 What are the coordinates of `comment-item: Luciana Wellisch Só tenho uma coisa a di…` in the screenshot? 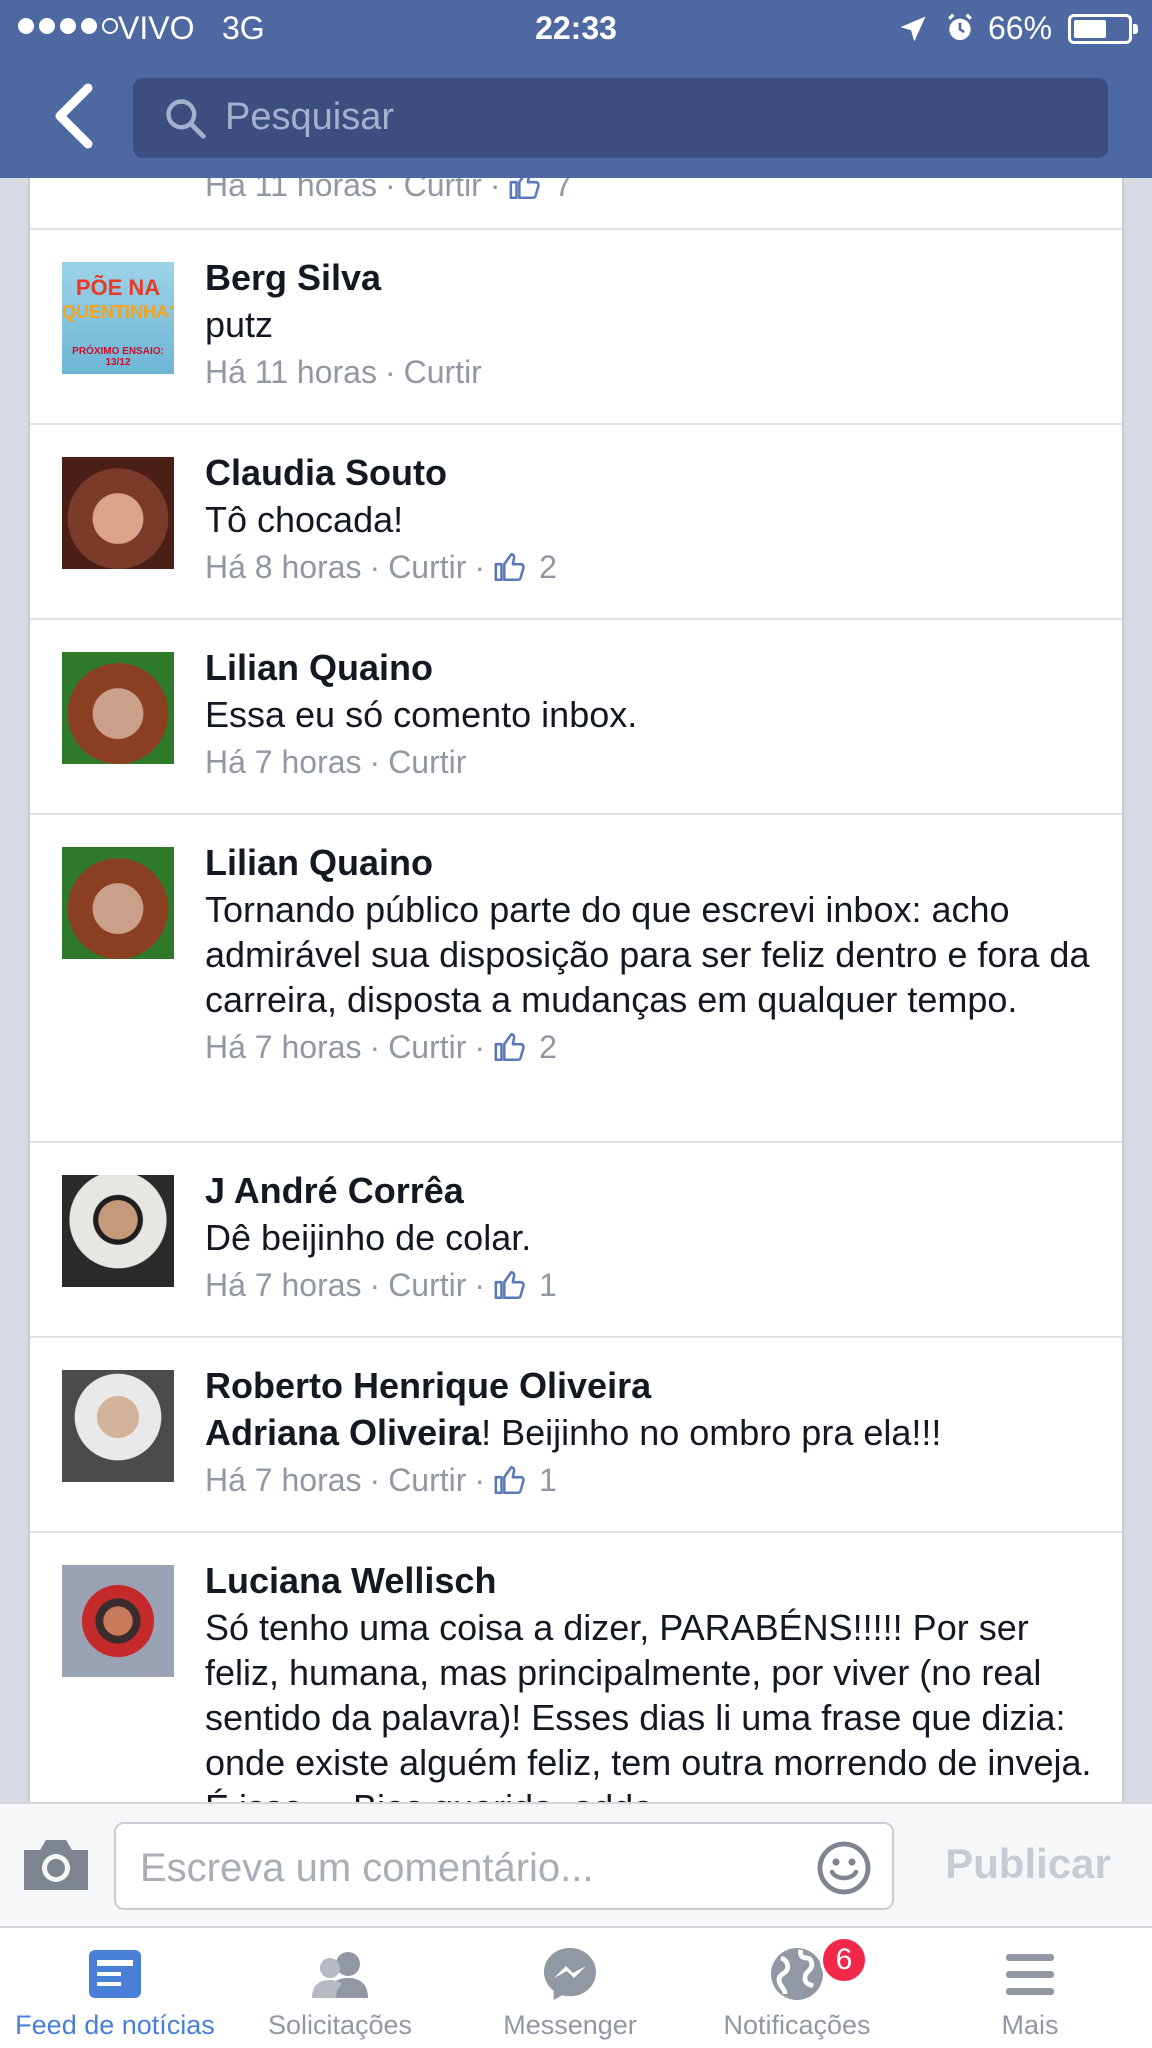 It's located at (576, 1667).